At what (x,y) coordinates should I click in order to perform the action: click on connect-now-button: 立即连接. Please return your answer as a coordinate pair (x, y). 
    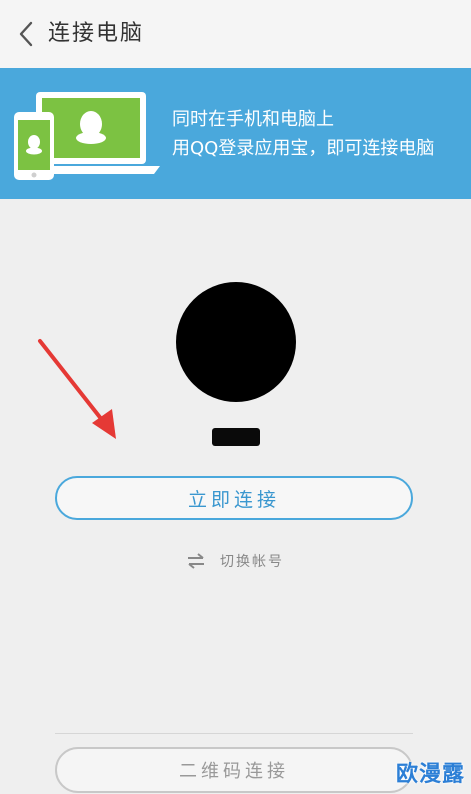
    Looking at the image, I should click on (234, 498).